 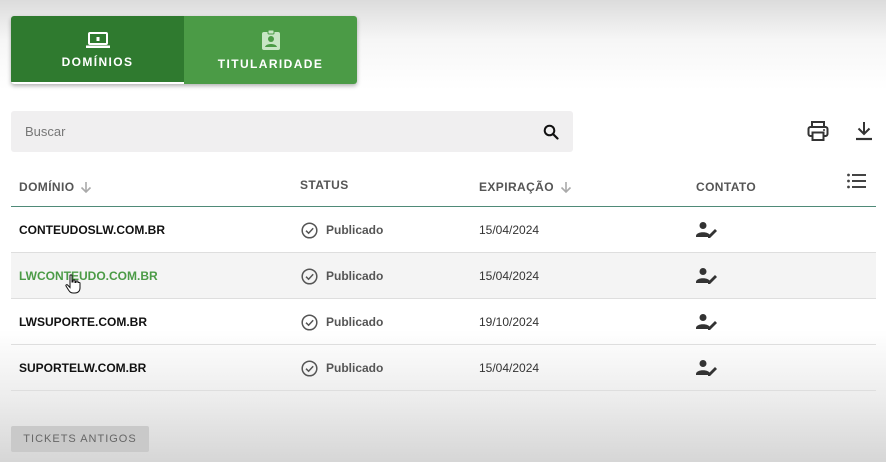 I want to click on tab-bar: DOMÍNIOS TITULARIDADE, so click(x=184, y=50).